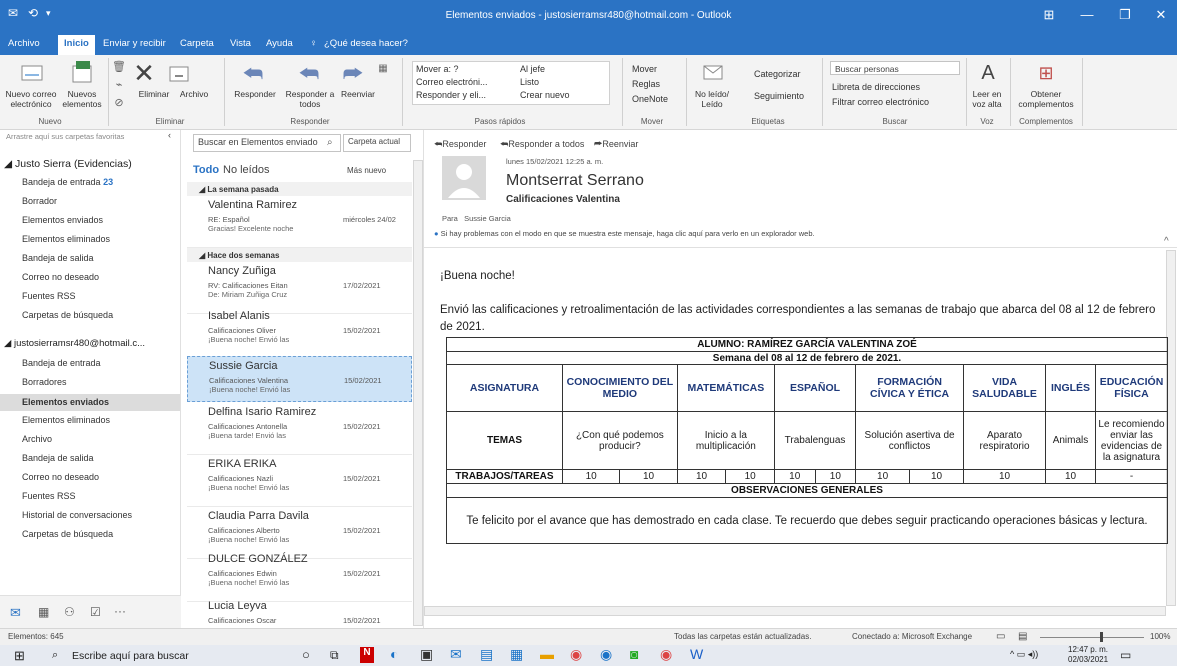 The width and height of the screenshot is (1177, 666). Describe the element at coordinates (777, 74) in the screenshot. I see `categorize-button: Categorizar` at that location.